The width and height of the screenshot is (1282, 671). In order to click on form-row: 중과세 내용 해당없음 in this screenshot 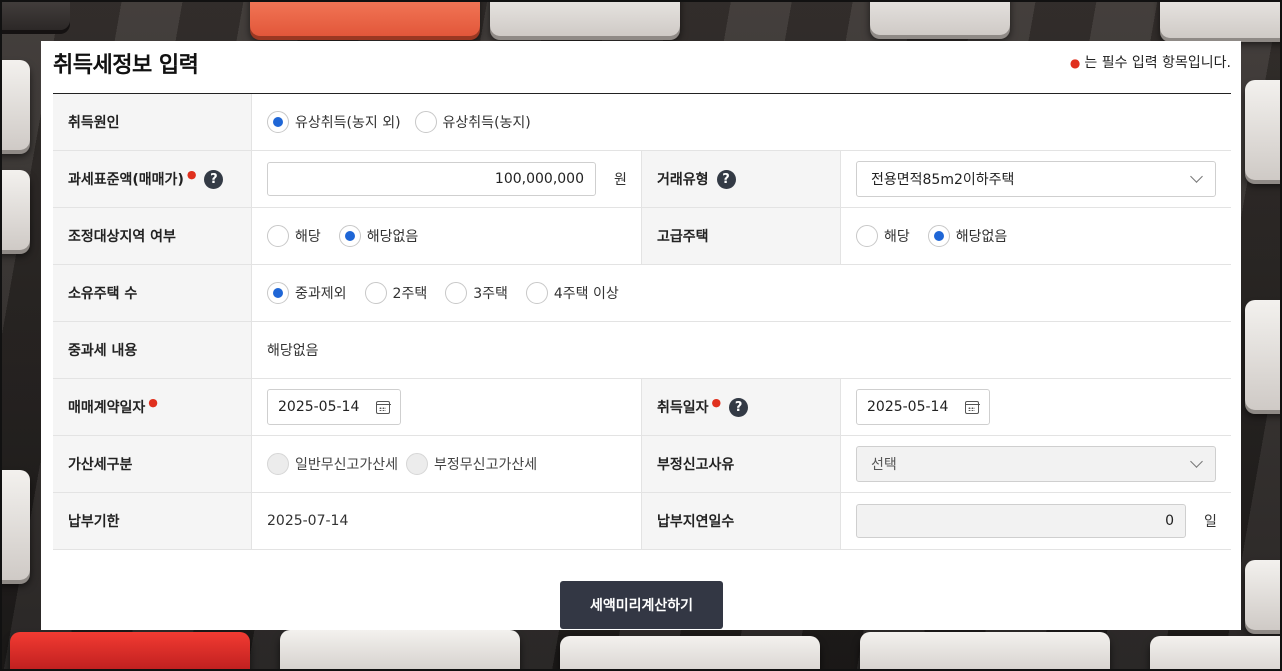, I will do `click(642, 350)`.